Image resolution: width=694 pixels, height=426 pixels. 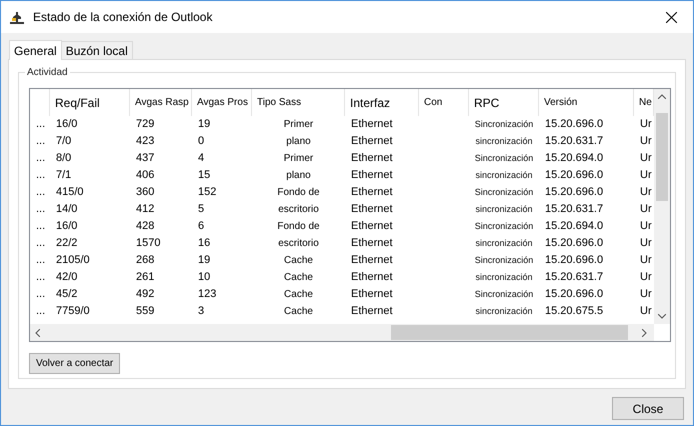 I want to click on table-cell-text: 15.20.694.0, so click(x=574, y=226).